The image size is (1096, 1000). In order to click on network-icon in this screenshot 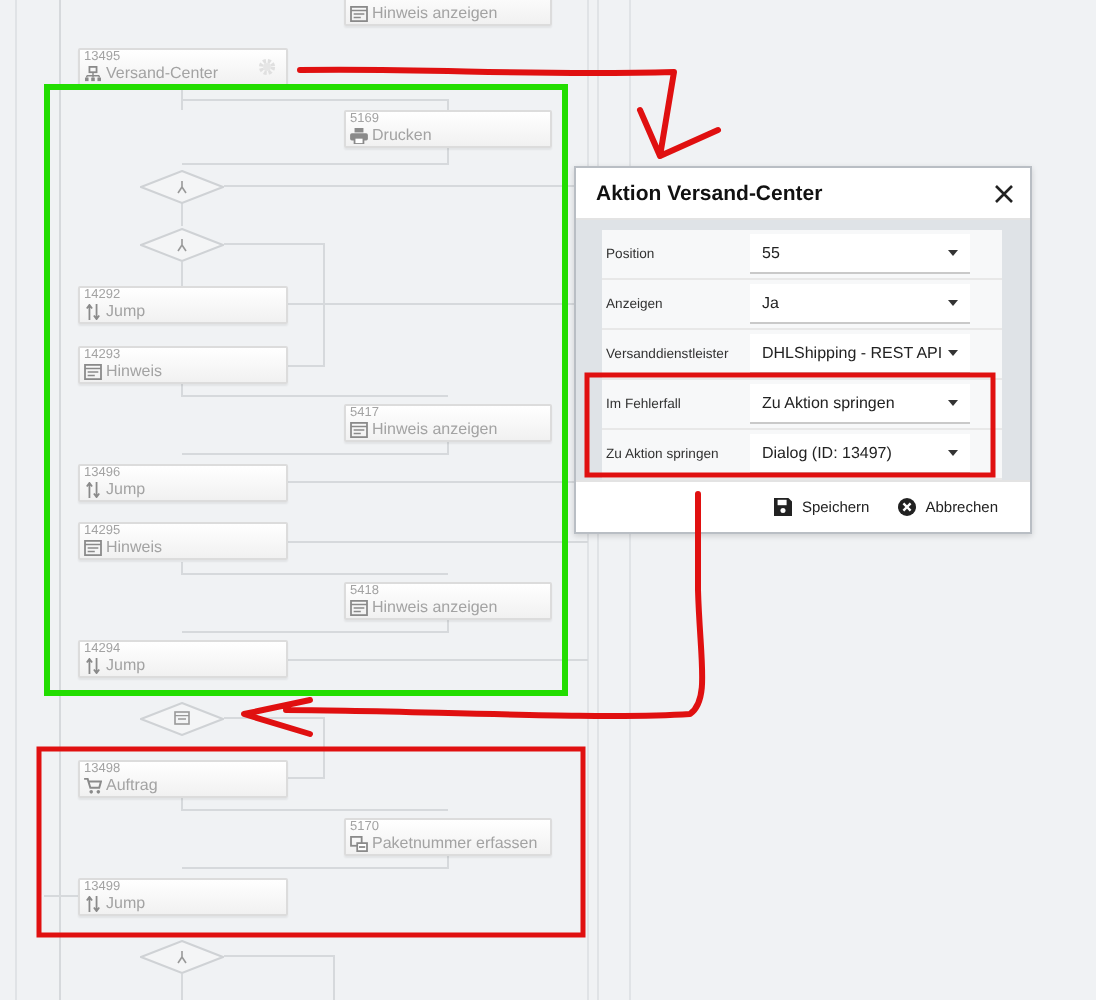, I will do `click(93, 74)`.